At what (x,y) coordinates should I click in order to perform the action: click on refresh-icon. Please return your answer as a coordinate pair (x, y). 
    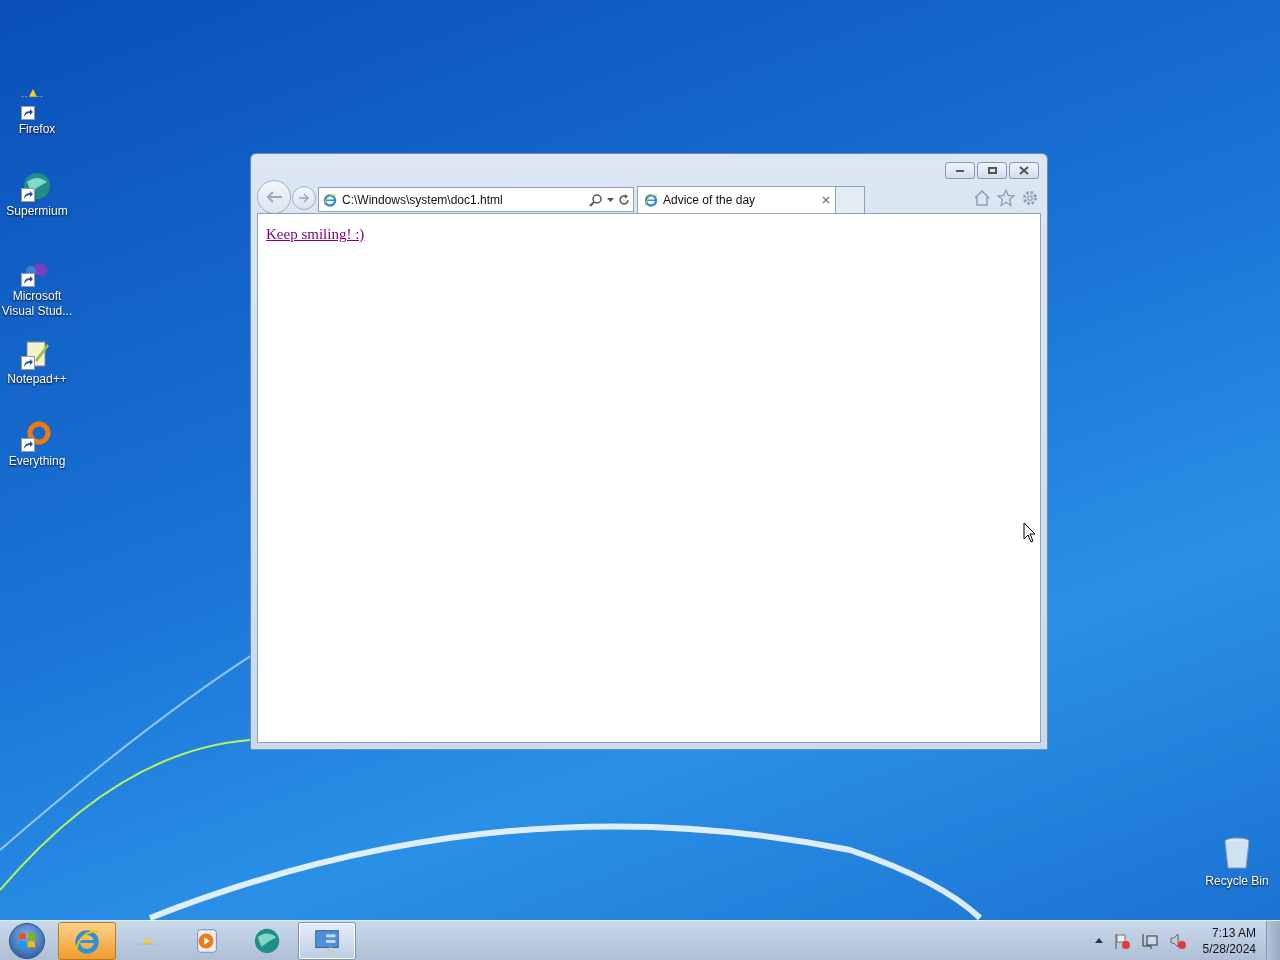
    Looking at the image, I should click on (624, 199).